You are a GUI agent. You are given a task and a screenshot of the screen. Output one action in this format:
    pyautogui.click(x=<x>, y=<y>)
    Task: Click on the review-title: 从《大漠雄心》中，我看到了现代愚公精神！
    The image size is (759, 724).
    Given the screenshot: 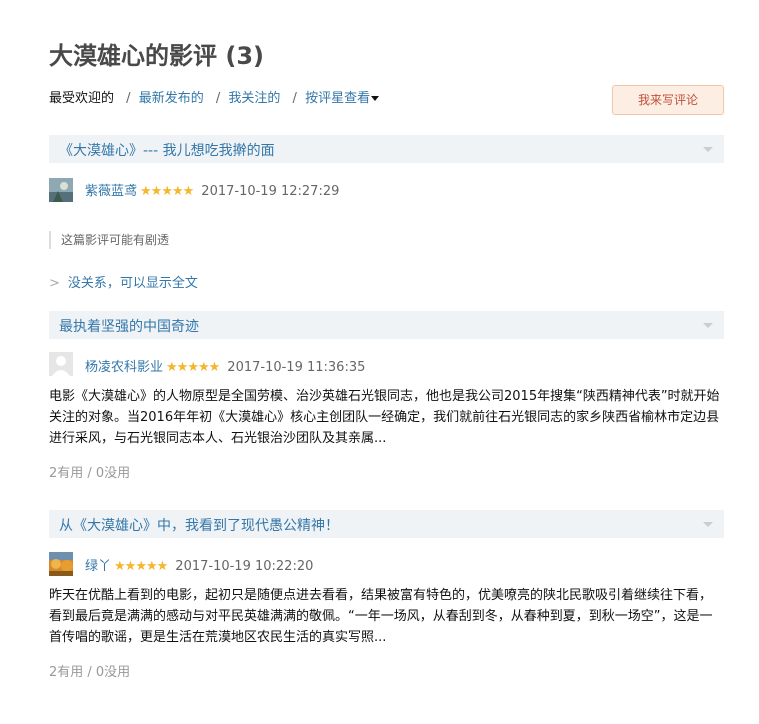 What is the action you would take?
    pyautogui.click(x=199, y=525)
    